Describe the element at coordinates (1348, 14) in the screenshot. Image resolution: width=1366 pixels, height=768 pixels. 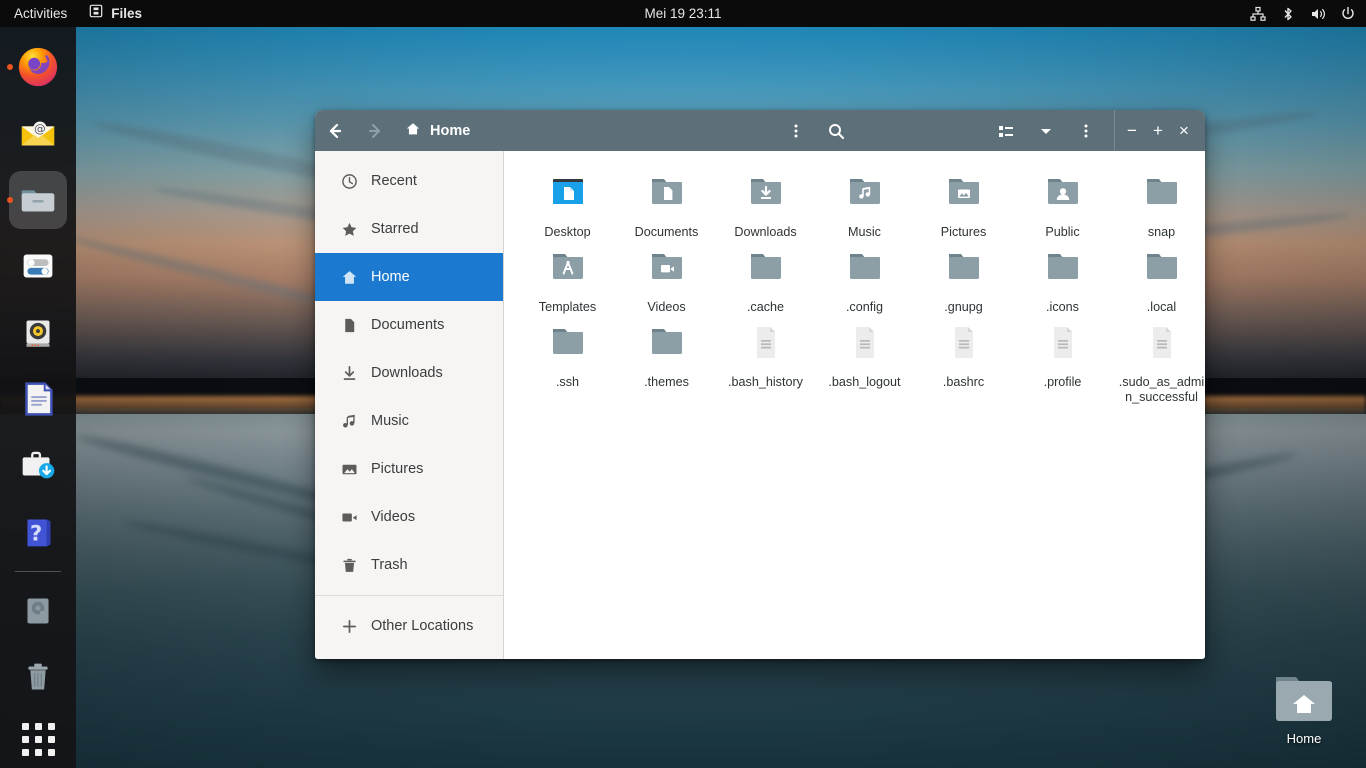
I see `power-icon` at that location.